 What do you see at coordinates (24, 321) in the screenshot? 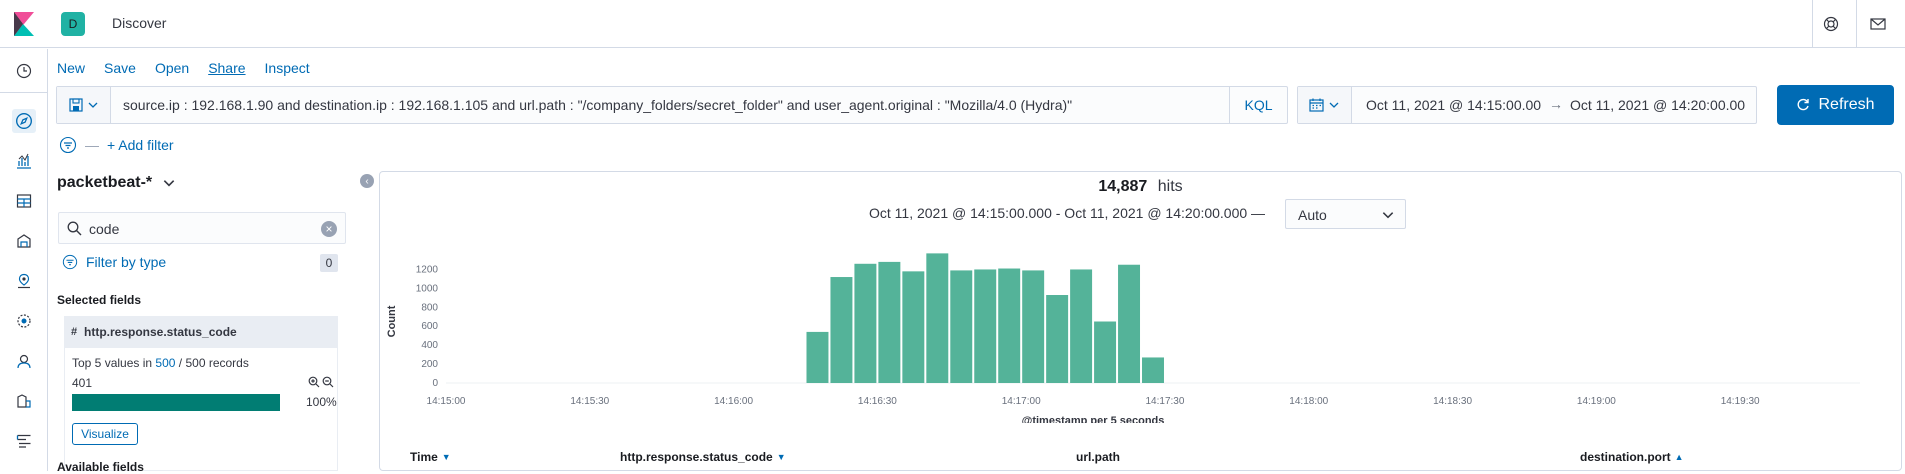
I see `ml-icon` at bounding box center [24, 321].